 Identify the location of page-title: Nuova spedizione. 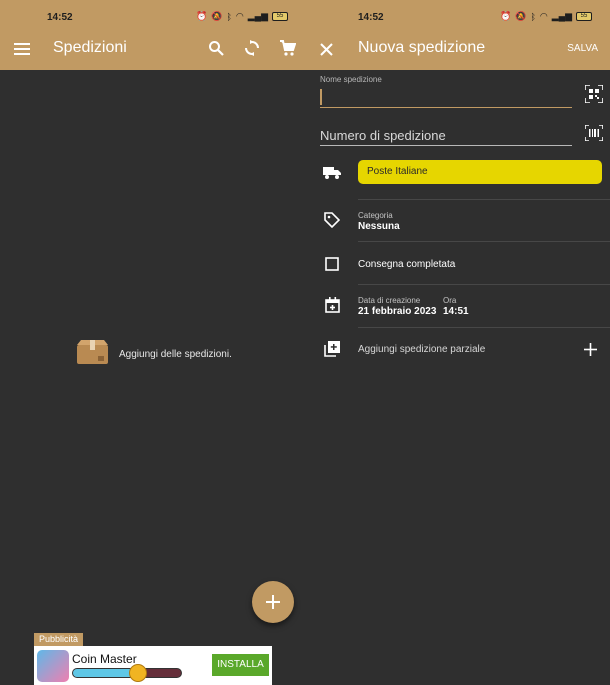
(422, 47).